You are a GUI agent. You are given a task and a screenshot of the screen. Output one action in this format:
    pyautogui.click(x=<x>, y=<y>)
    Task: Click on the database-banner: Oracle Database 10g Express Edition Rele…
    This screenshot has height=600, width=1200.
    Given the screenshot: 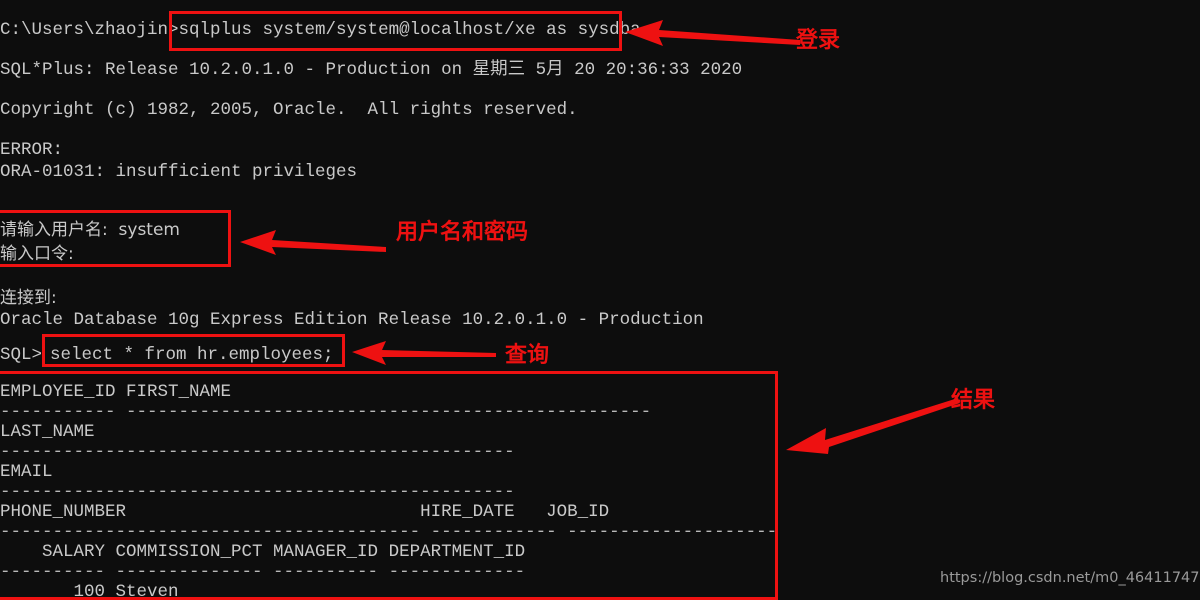 What is the action you would take?
    pyautogui.click(x=352, y=320)
    